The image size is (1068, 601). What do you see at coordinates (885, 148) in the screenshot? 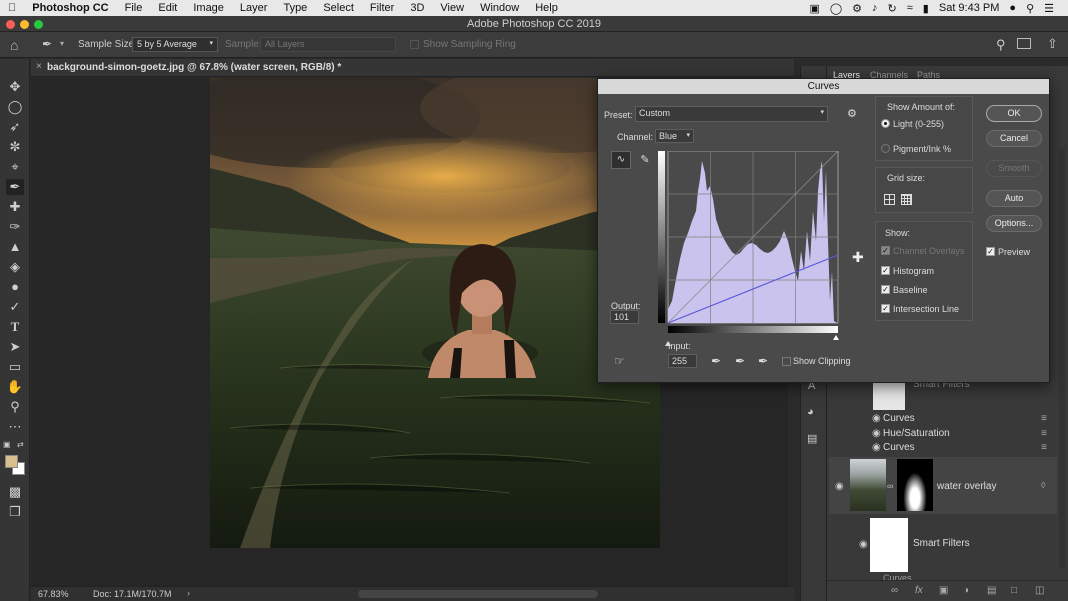
I see `pigment-radio` at bounding box center [885, 148].